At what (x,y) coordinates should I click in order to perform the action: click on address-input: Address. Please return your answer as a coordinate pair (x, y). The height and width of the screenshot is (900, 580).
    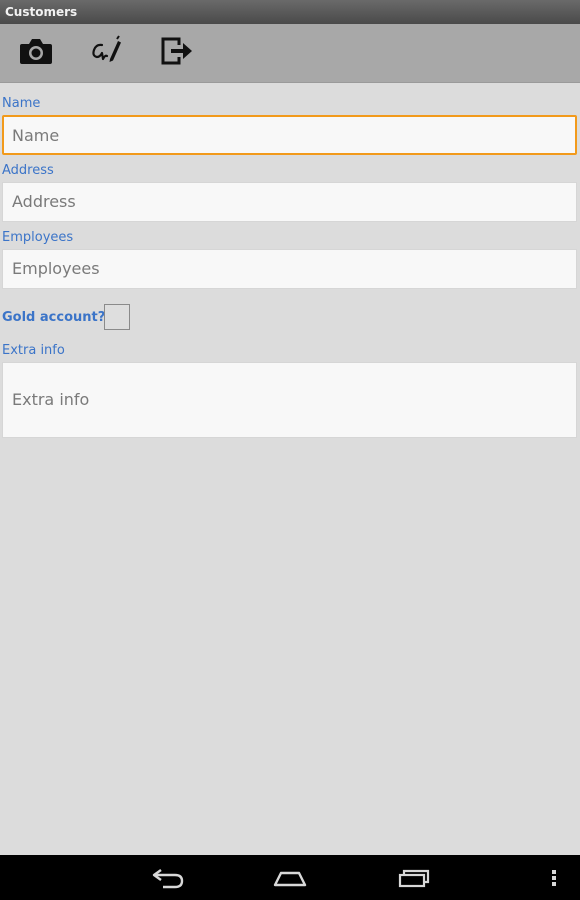
    Looking at the image, I should click on (289, 202).